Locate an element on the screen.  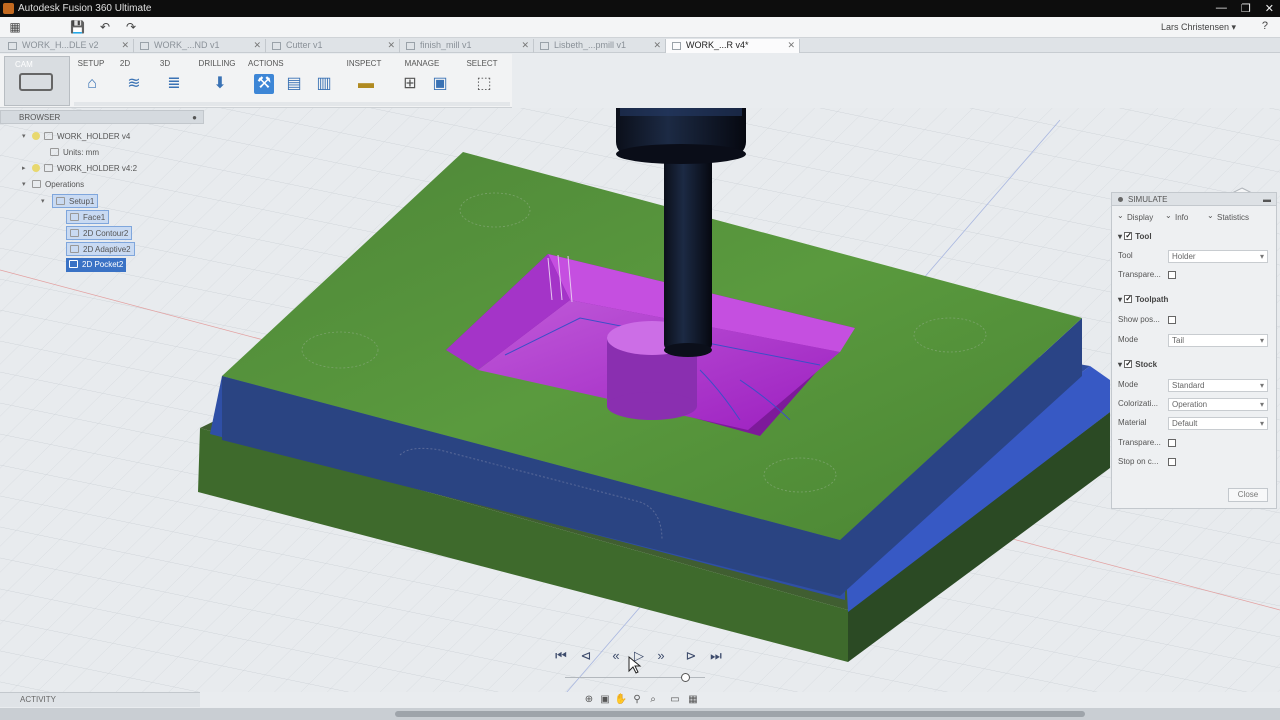
tool-transparent-checkbox is located at coordinates (1172, 275).